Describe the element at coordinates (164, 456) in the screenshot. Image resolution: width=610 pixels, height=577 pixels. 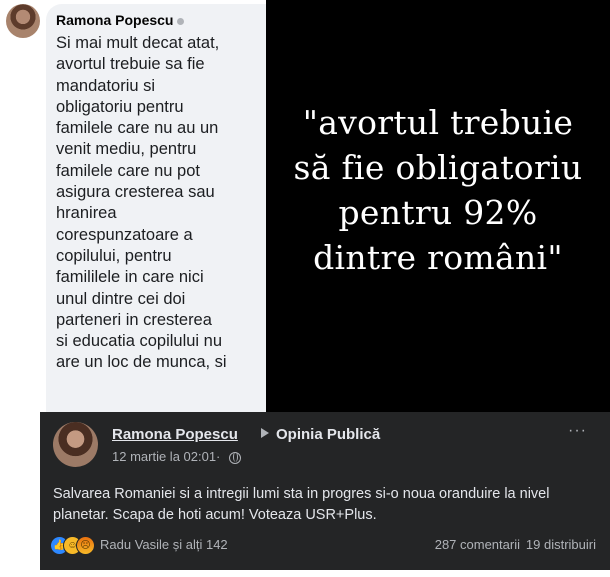
I see `post-timestamp: 12 martie la 02:01` at that location.